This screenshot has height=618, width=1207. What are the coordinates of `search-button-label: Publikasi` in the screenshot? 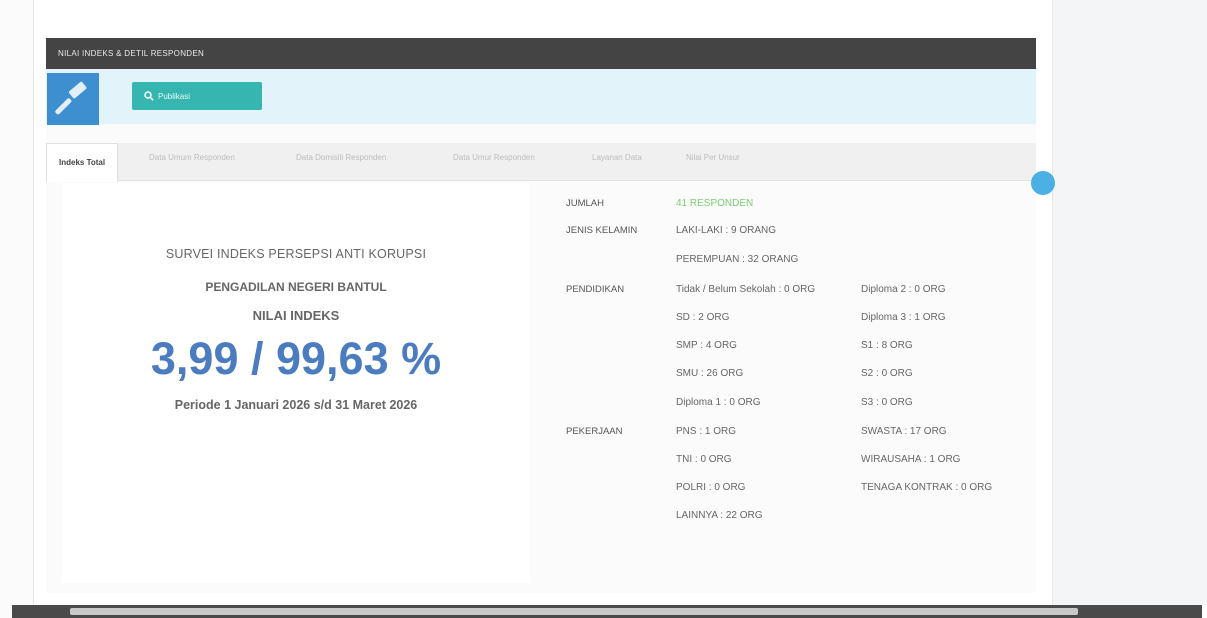 It's located at (174, 96).